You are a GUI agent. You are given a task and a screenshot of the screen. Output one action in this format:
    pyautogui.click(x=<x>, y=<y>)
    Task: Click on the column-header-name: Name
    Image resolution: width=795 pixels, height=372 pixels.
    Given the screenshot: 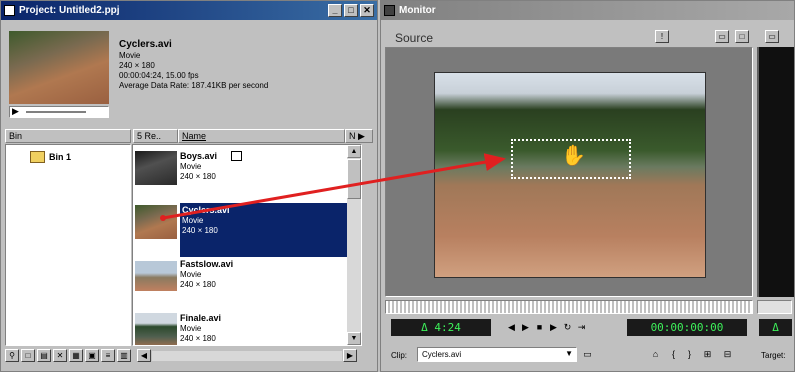 What is the action you would take?
    pyautogui.click(x=261, y=136)
    